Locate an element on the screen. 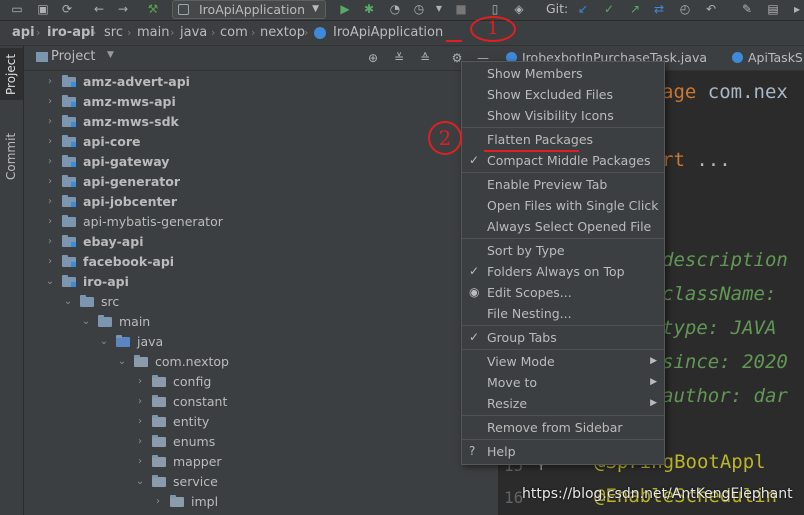  stop-icon: ■ is located at coordinates (461, 9).